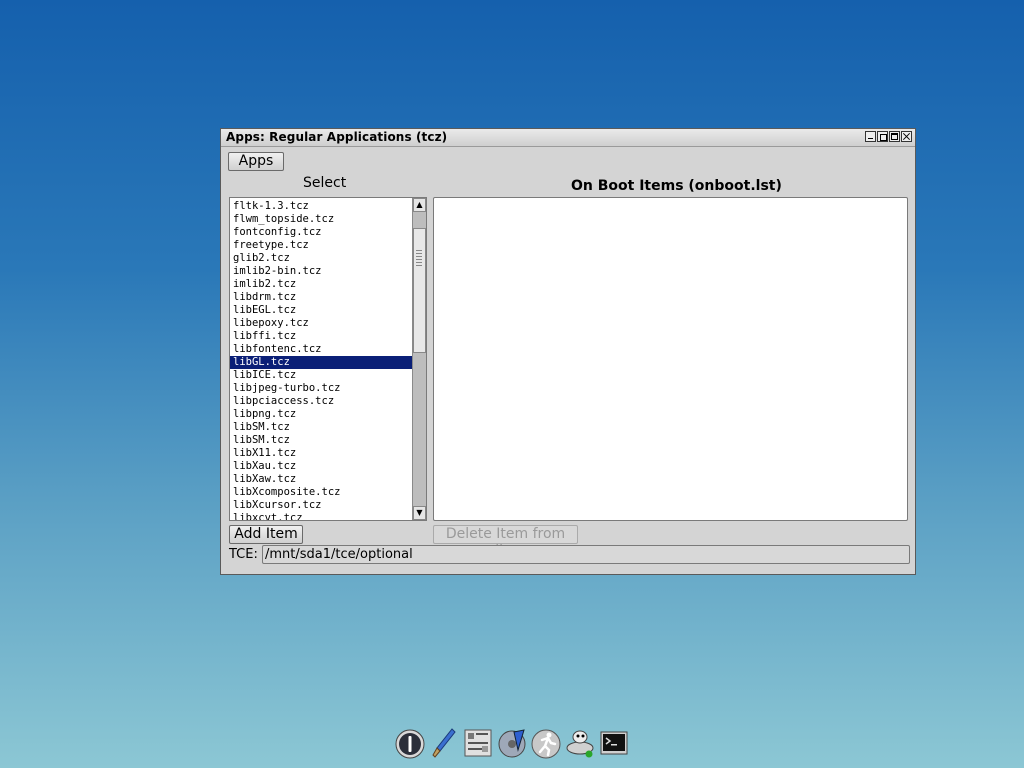 This screenshot has width=1024, height=768. I want to click on list-item: libxcvt.tcz, so click(321, 516).